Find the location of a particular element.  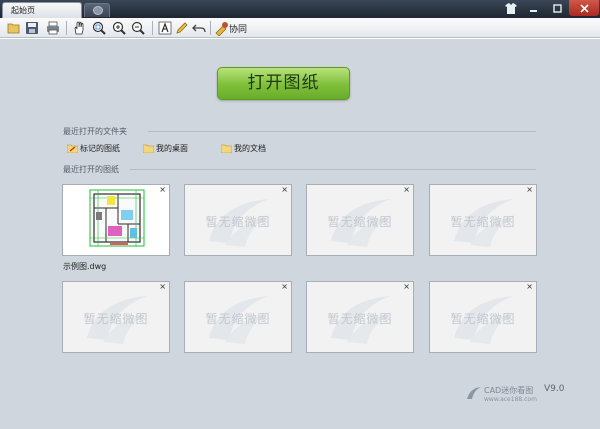

new-tab-button is located at coordinates (97, 10).